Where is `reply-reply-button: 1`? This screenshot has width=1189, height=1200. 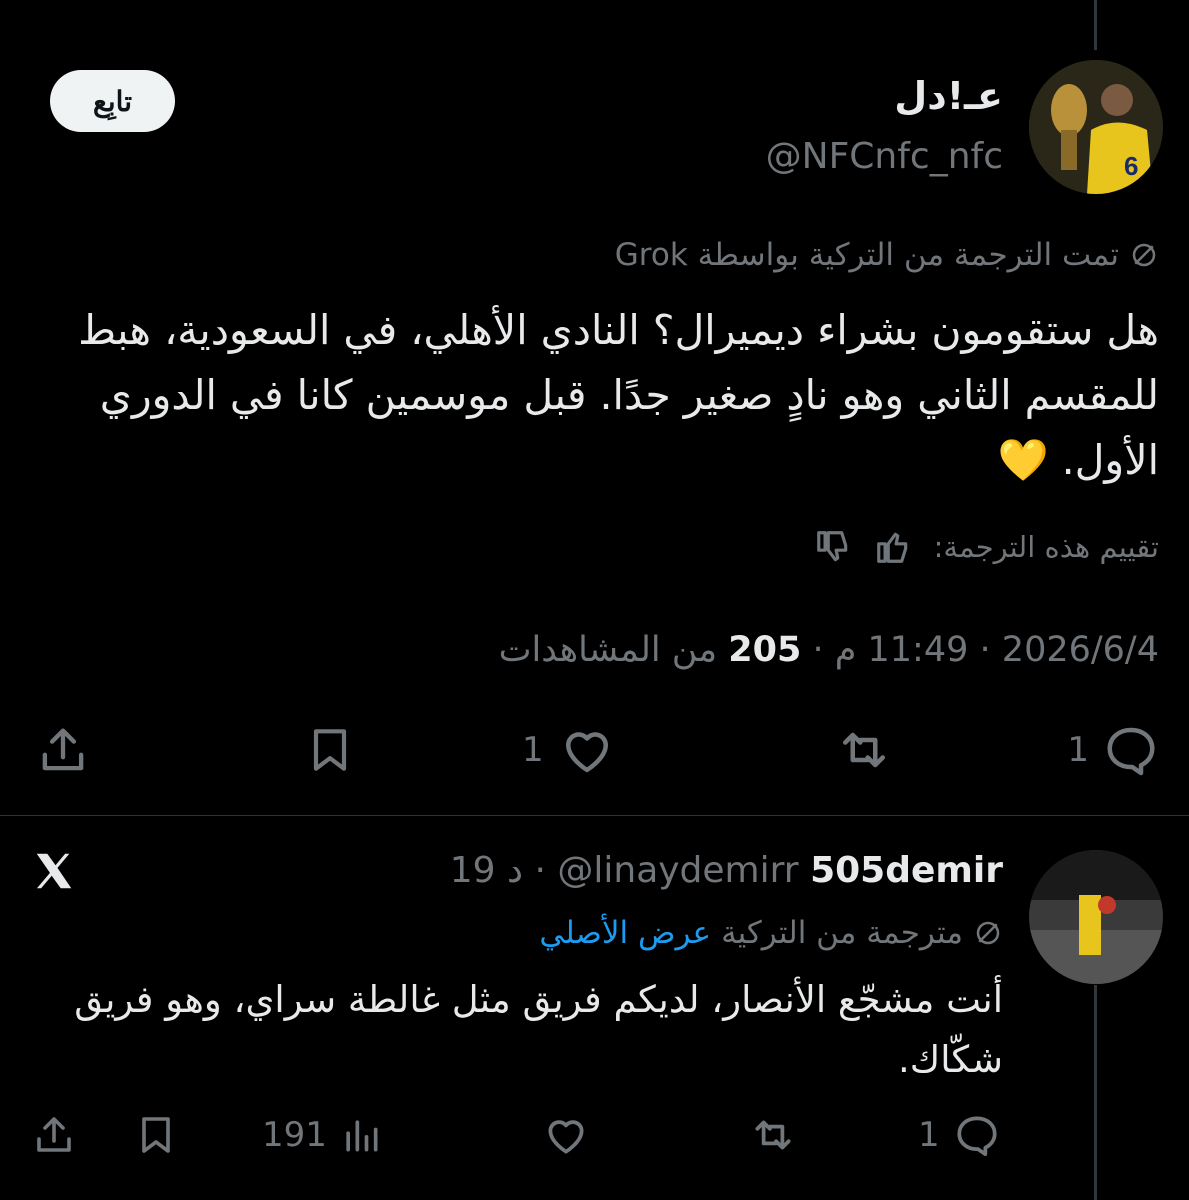 reply-reply-button: 1 is located at coordinates (960, 1135).